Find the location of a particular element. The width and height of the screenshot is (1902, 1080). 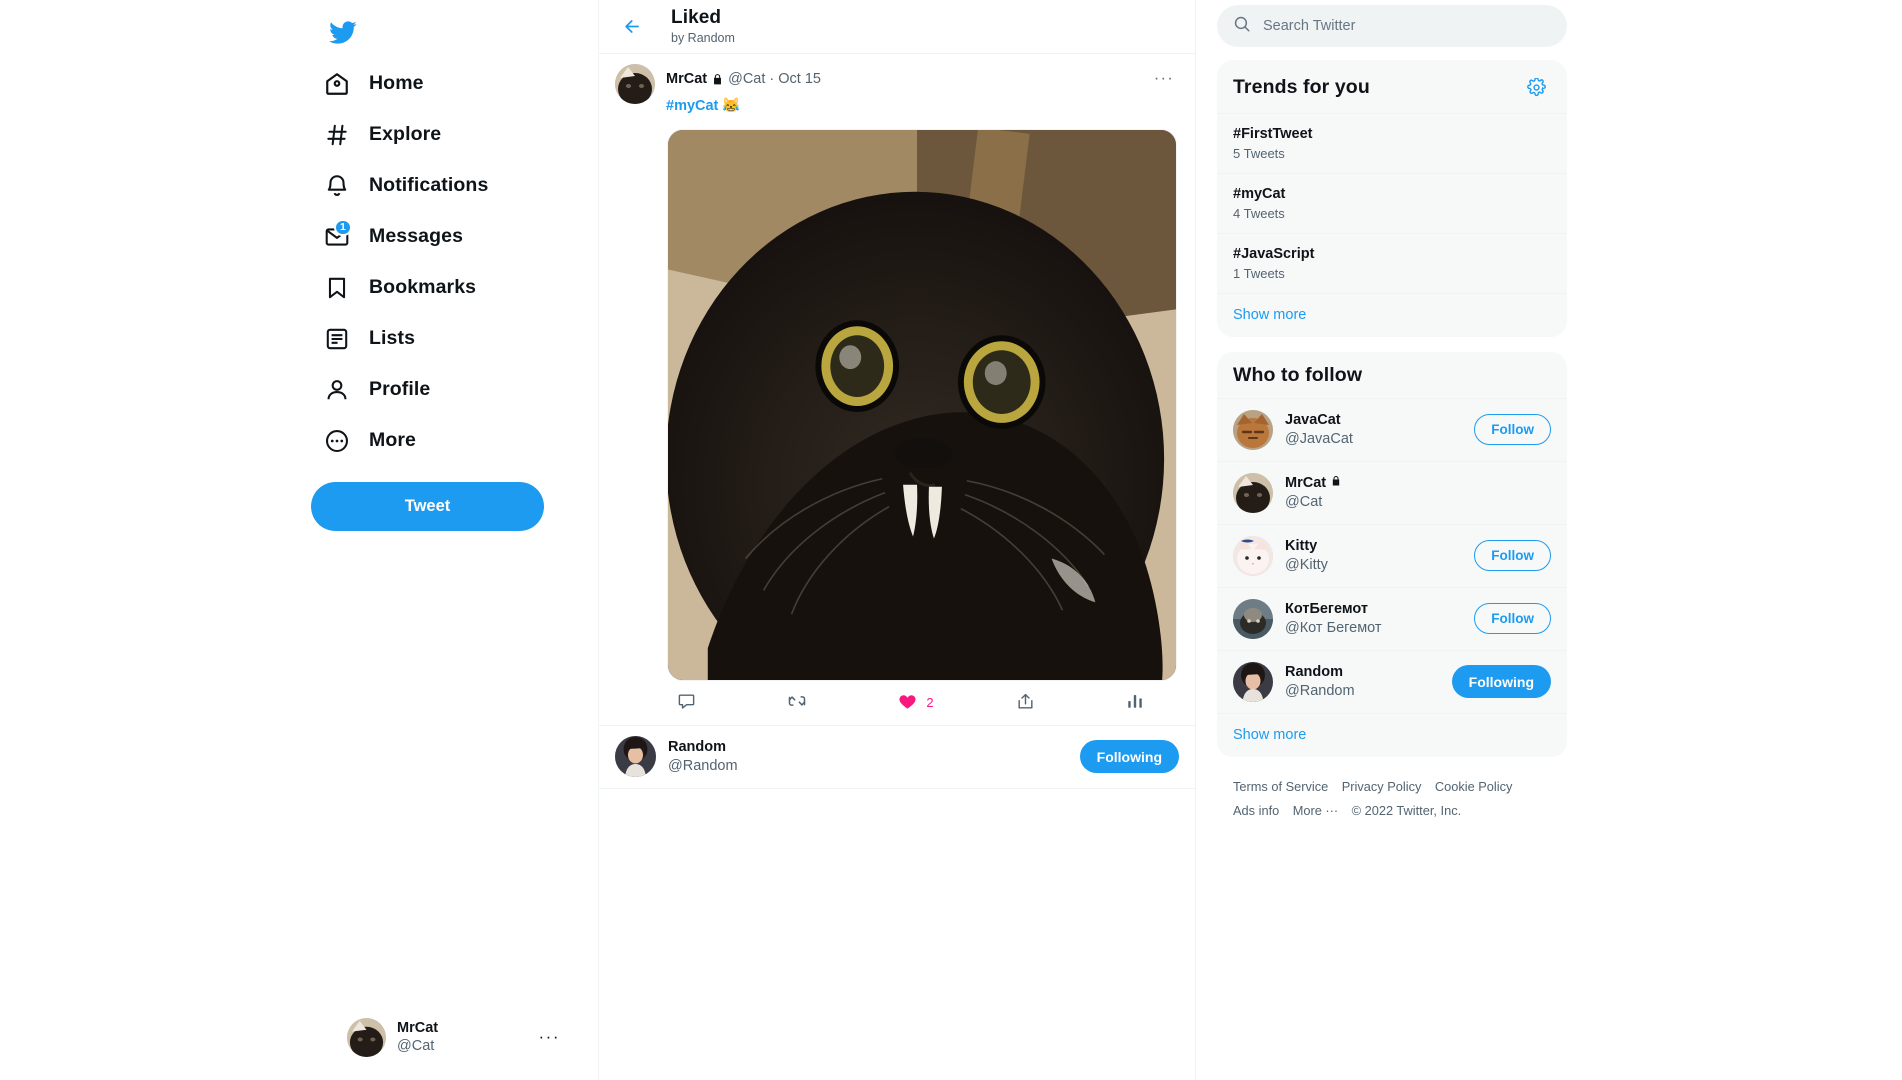

who-to-follow-show-more: Show more is located at coordinates (1392, 734).